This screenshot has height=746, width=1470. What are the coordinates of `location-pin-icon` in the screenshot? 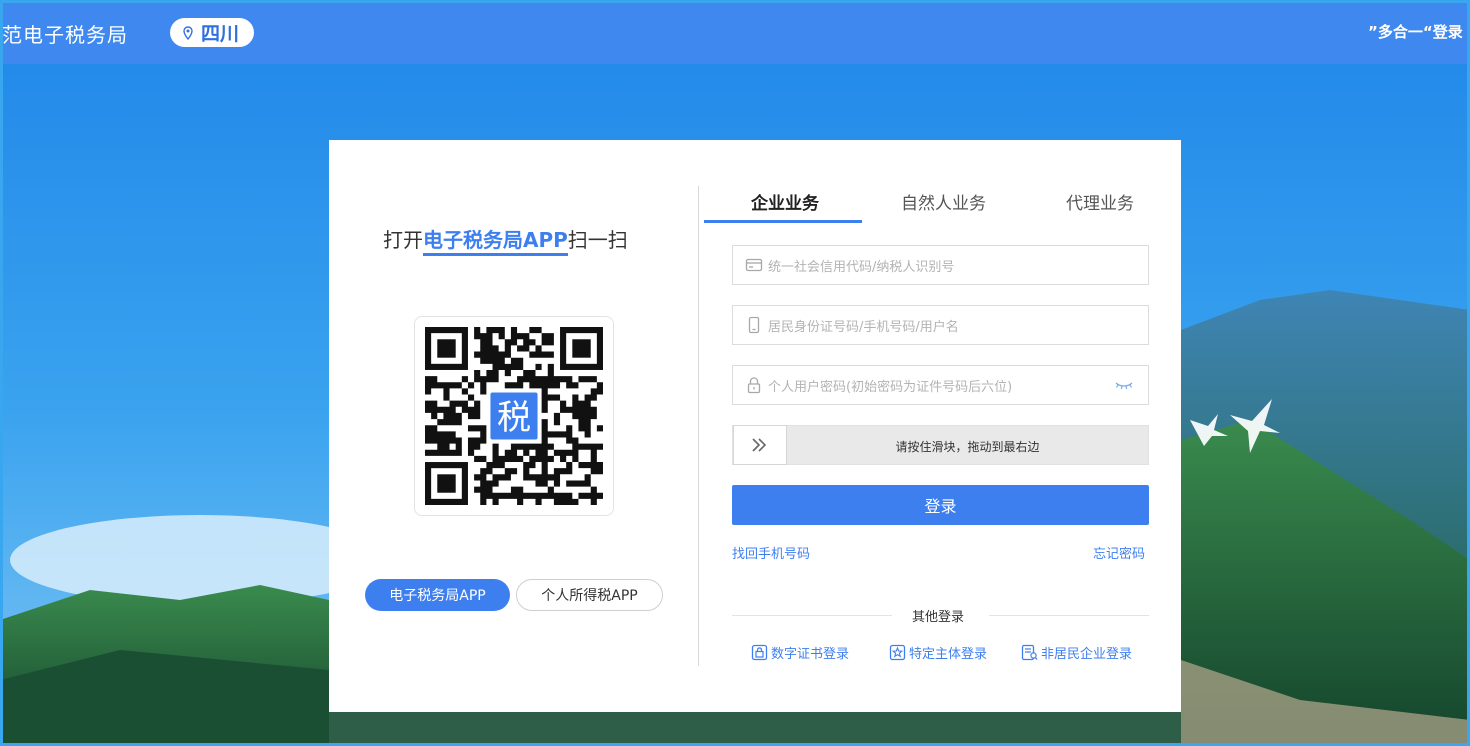 It's located at (188, 32).